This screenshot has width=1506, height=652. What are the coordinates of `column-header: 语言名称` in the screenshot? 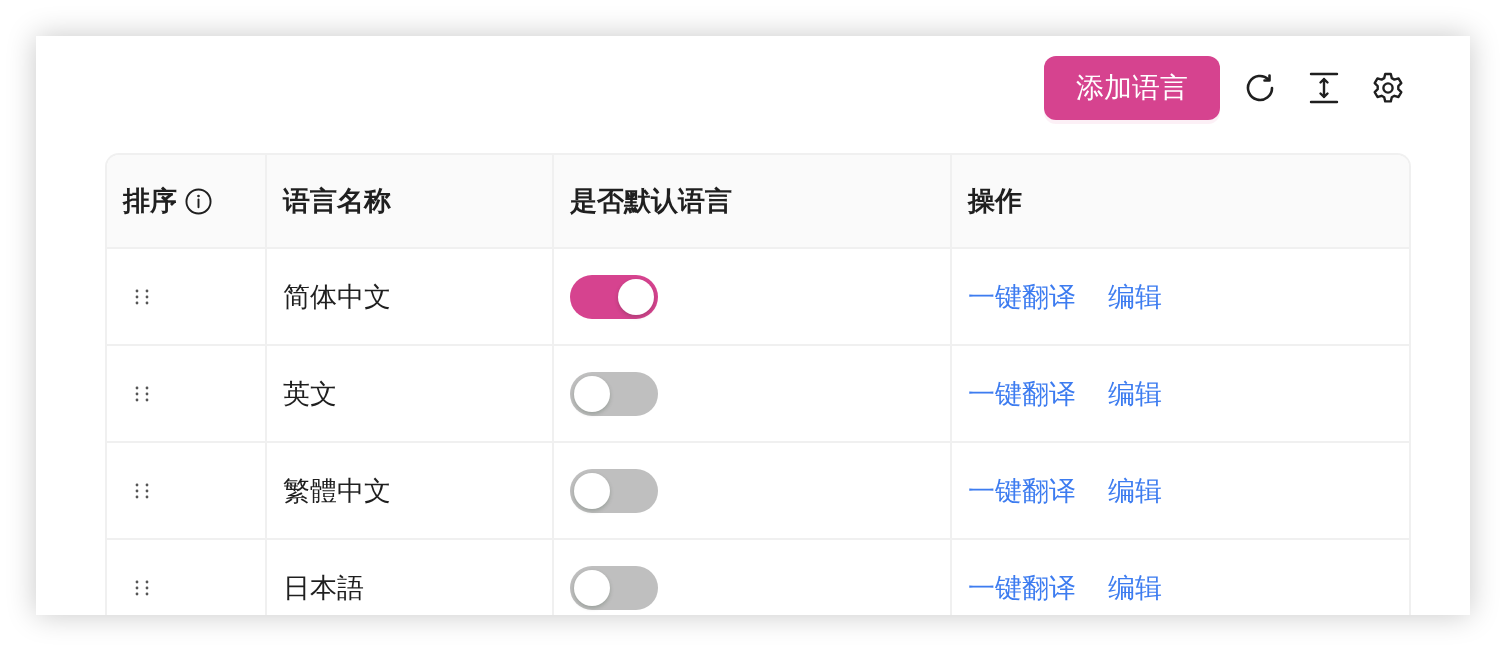 It's located at (337, 201).